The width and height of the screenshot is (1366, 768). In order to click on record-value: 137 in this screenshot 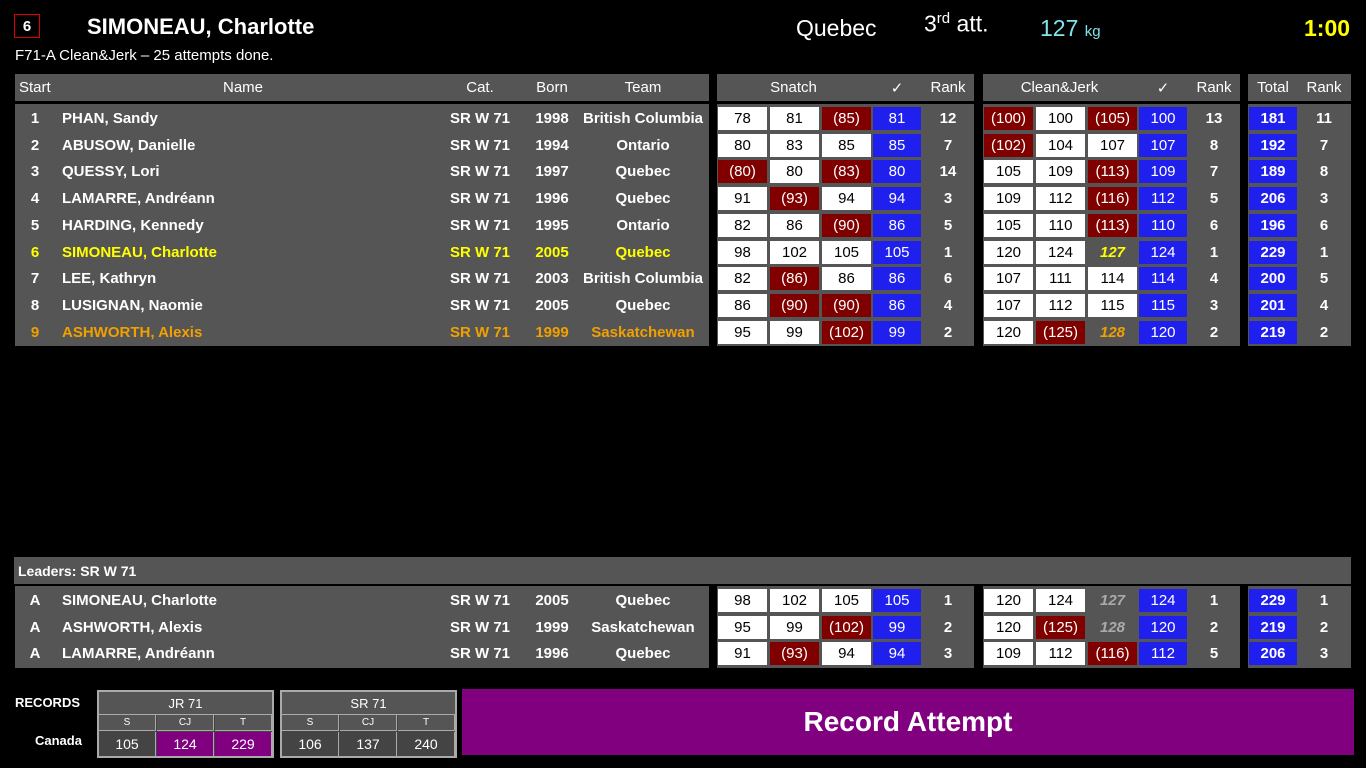, I will do `click(368, 744)`.